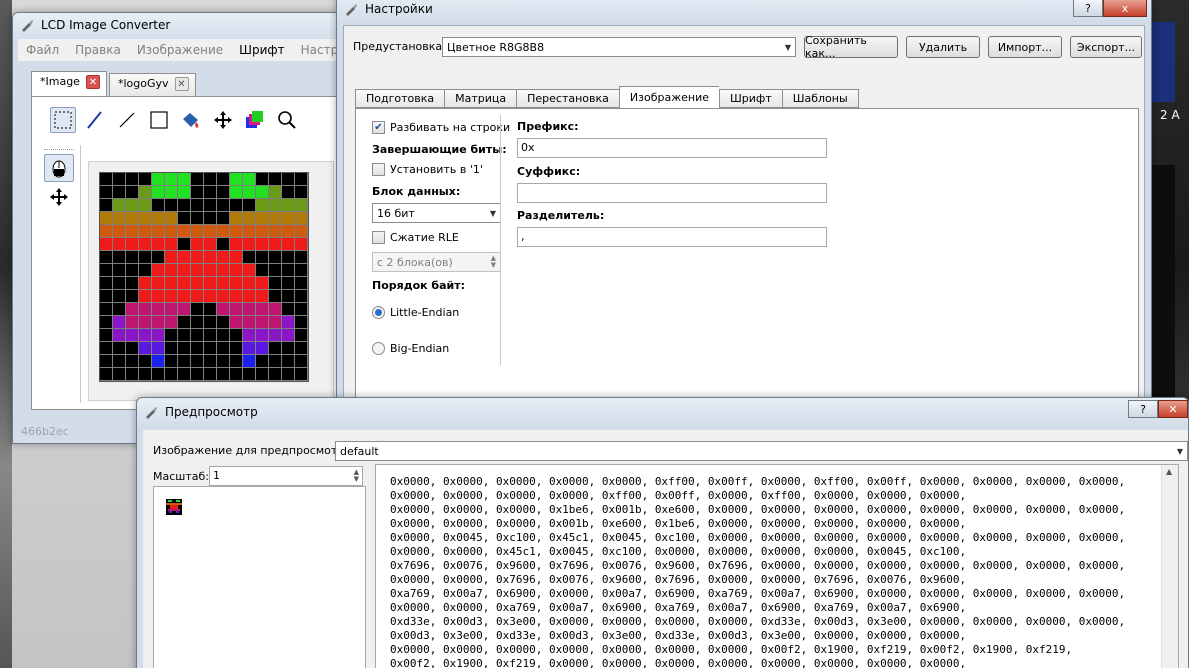 This screenshot has height=668, width=1189. Describe the element at coordinates (415, 237) in the screenshot. I see `rle-checkbox: Сжатие RLE` at that location.